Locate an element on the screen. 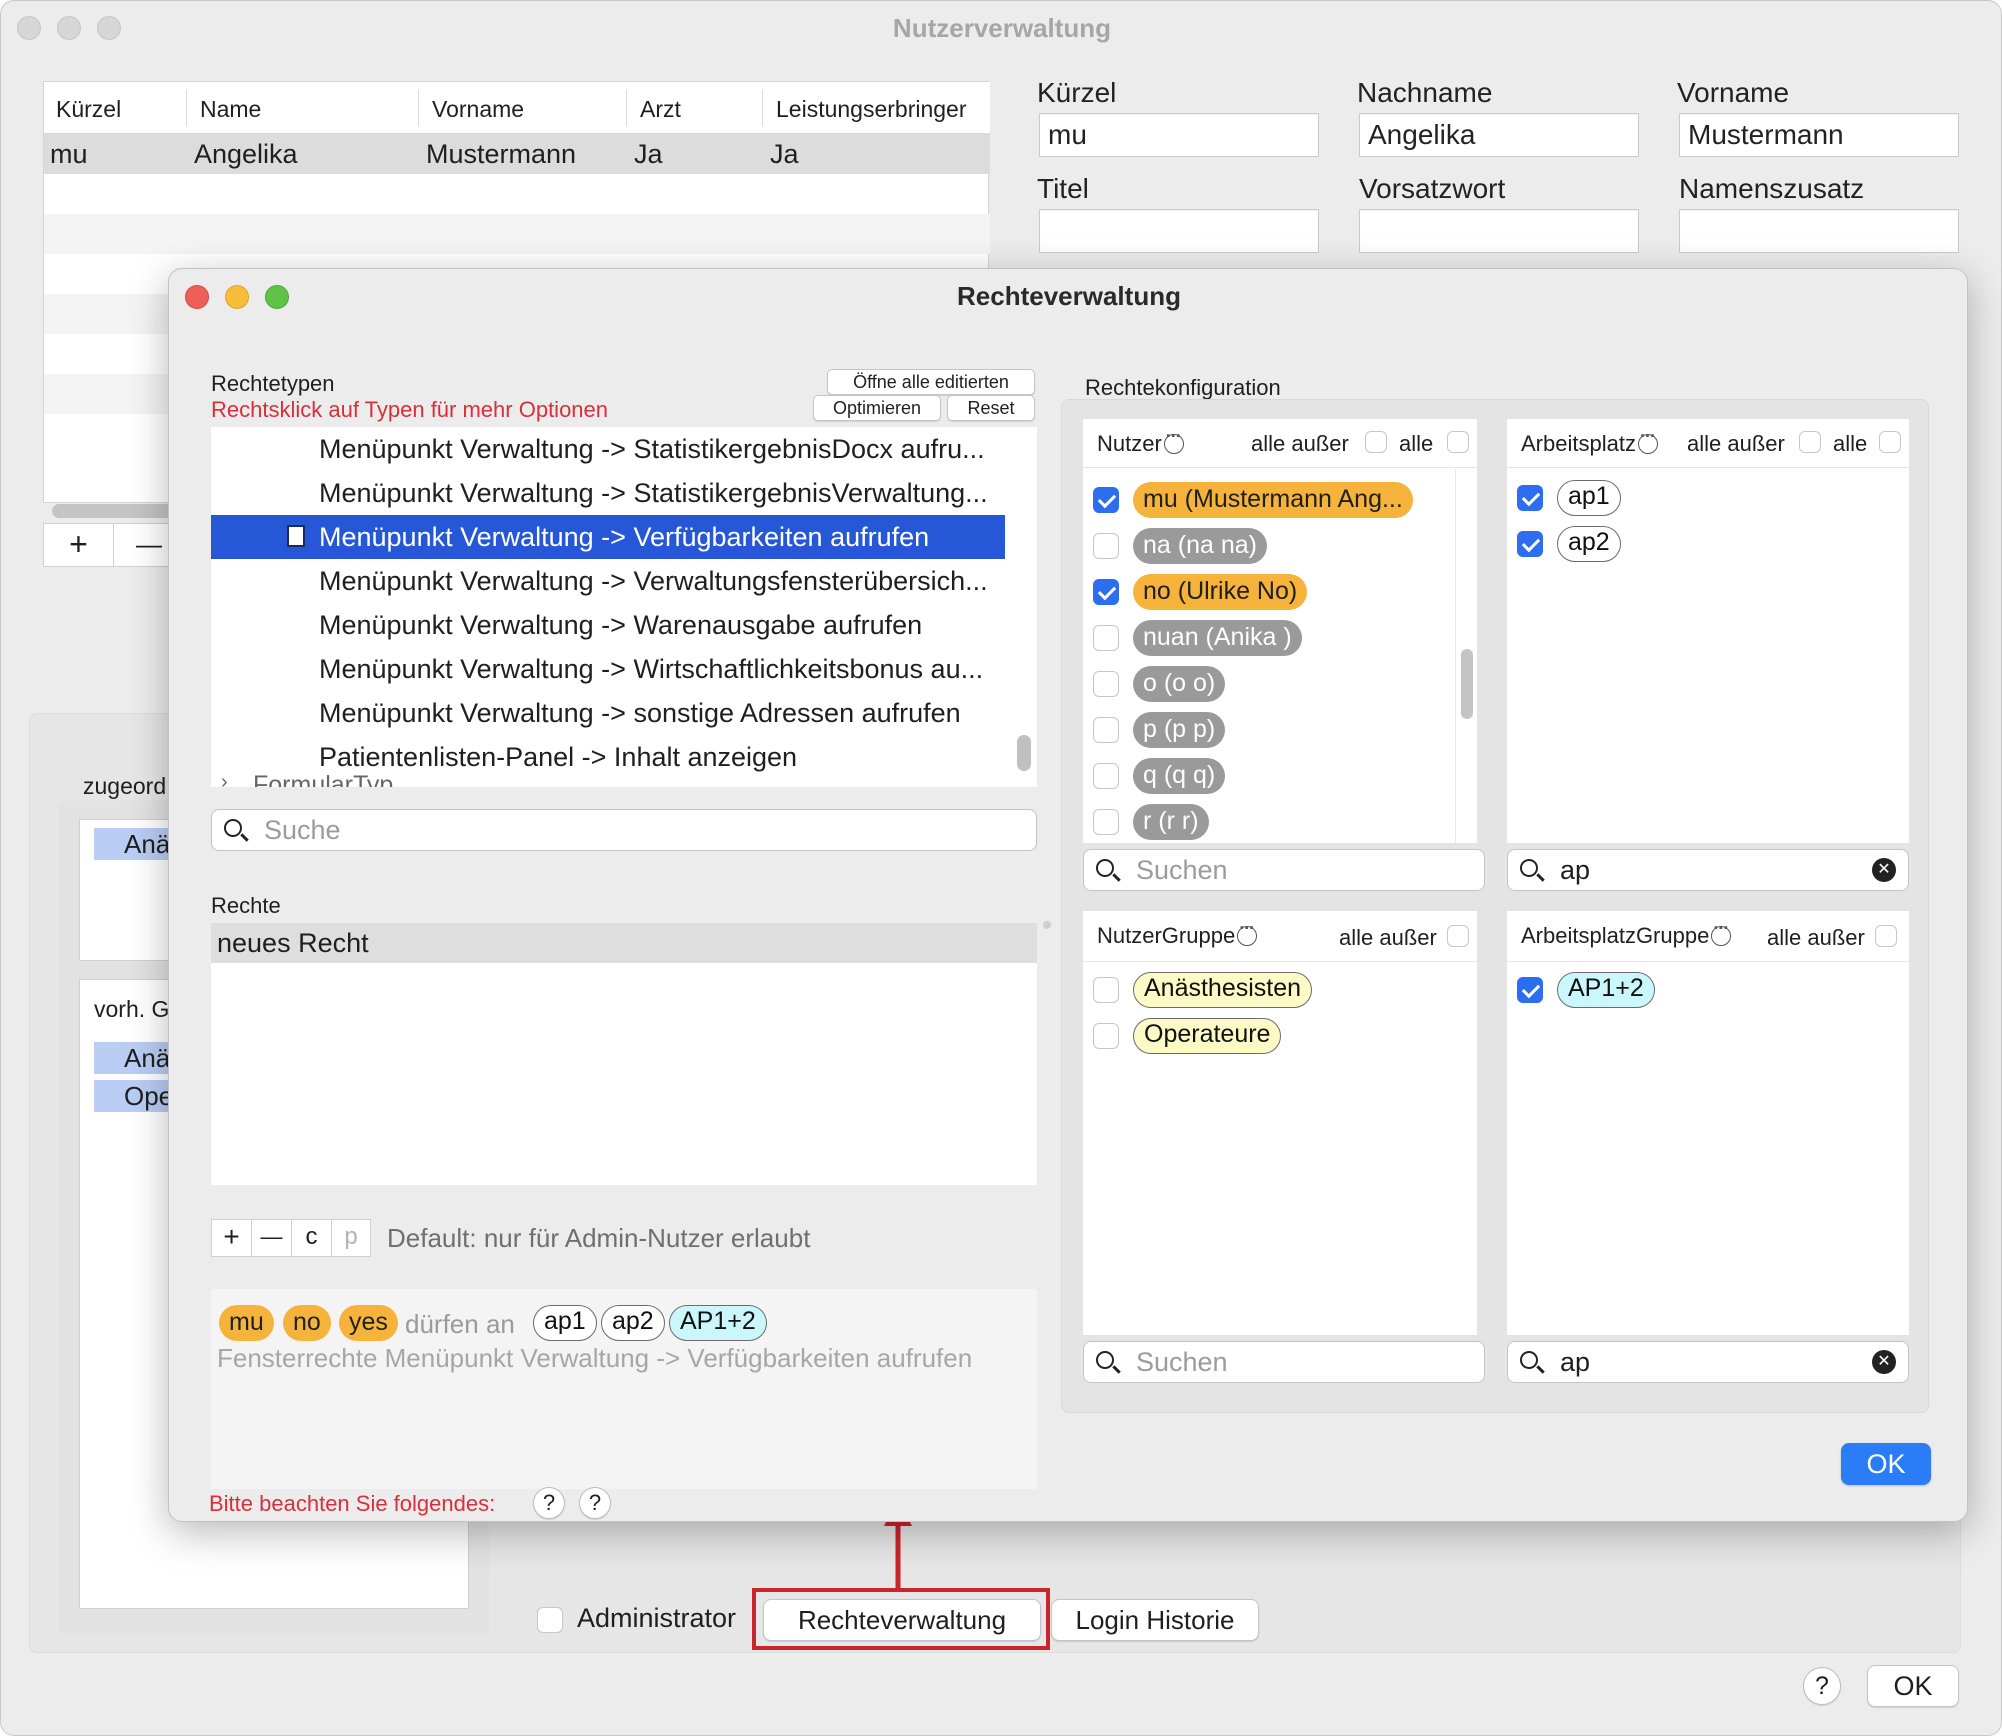 The height and width of the screenshot is (1736, 2002). paste-recht-button: p is located at coordinates (351, 1238).